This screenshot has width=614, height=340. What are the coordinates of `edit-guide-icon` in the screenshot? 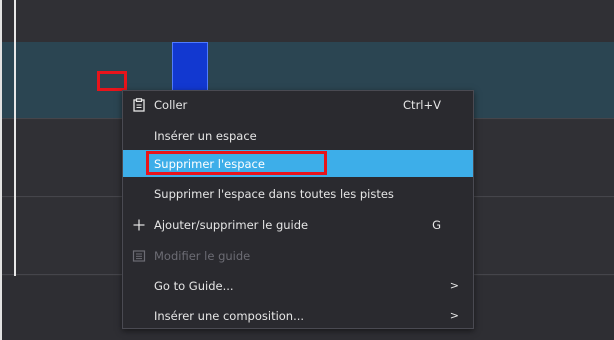 It's located at (139, 255).